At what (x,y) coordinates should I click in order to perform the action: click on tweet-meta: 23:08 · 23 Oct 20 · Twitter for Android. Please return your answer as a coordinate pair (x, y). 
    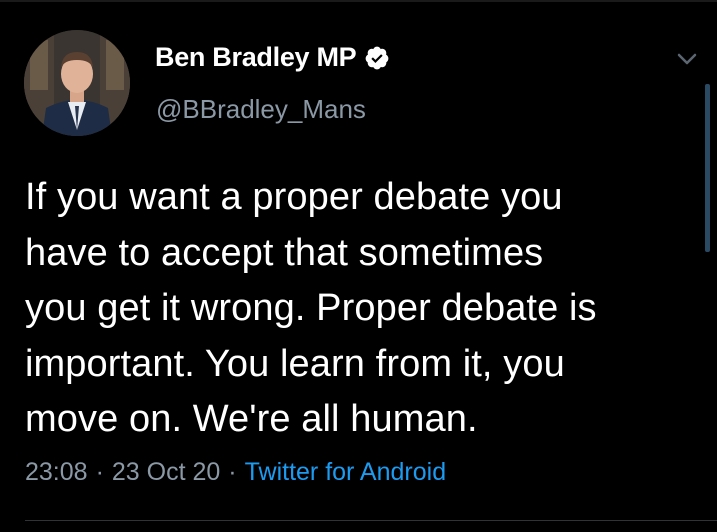
    Looking at the image, I should click on (235, 472).